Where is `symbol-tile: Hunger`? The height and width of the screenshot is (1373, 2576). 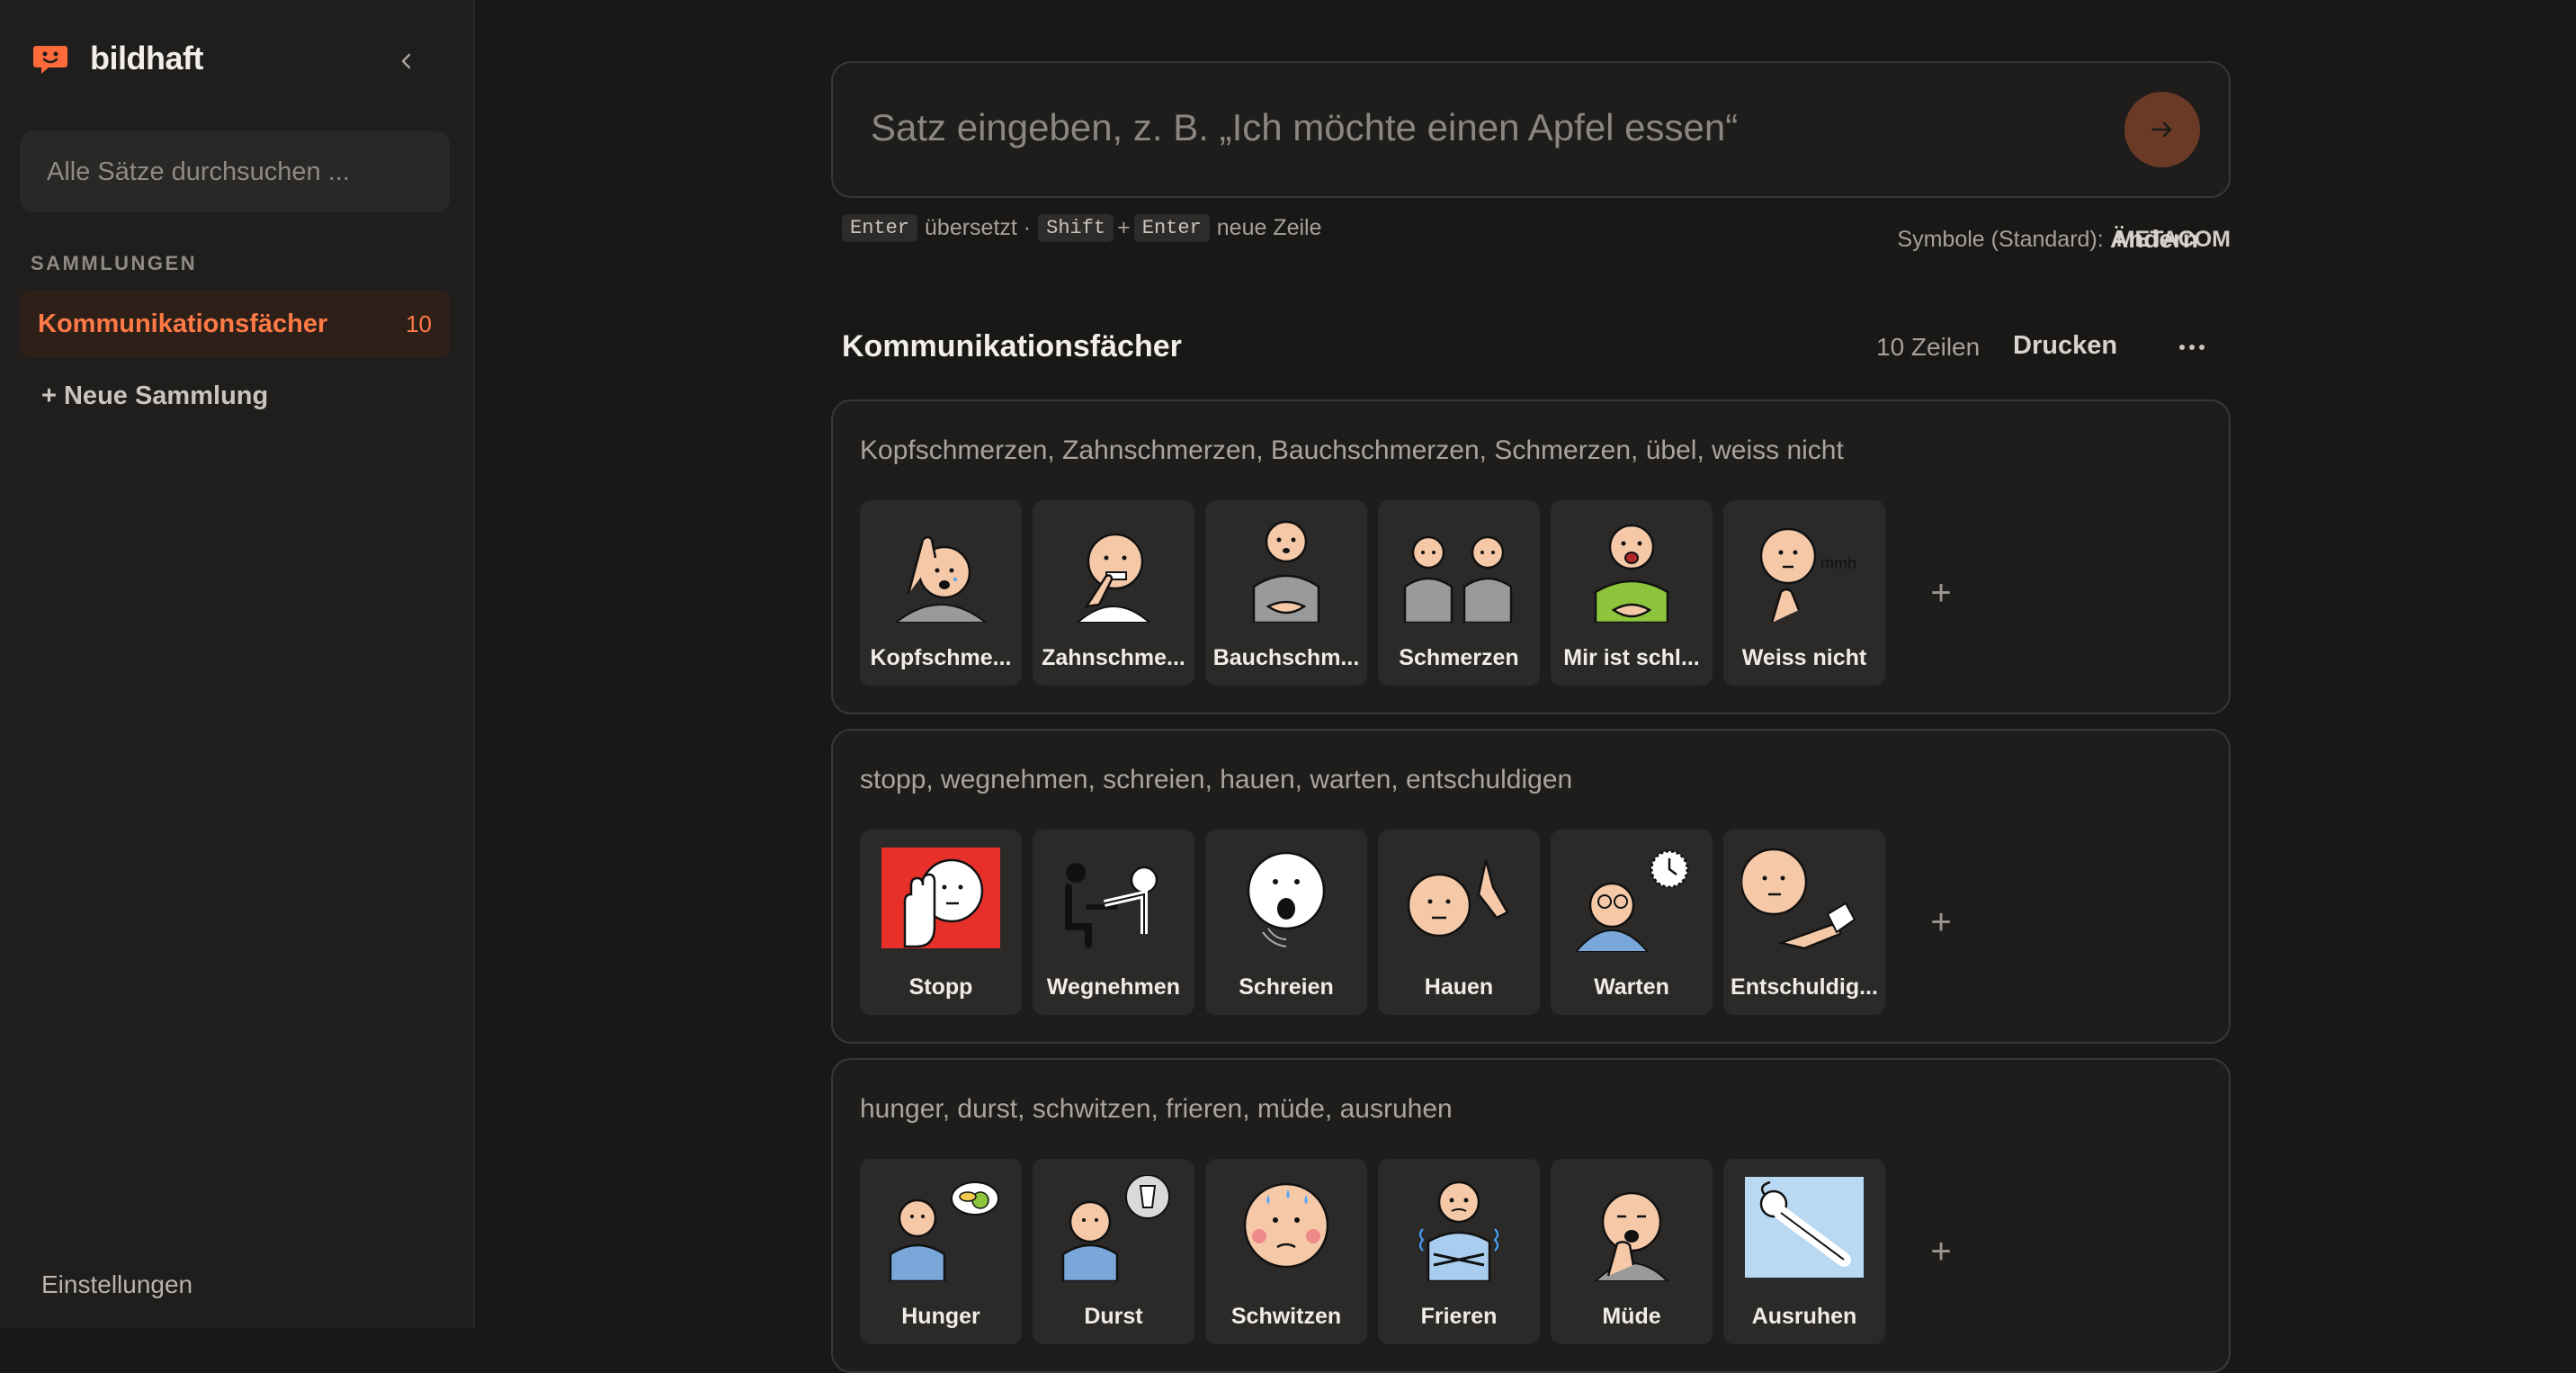
symbol-tile: Hunger is located at coordinates (941, 1251).